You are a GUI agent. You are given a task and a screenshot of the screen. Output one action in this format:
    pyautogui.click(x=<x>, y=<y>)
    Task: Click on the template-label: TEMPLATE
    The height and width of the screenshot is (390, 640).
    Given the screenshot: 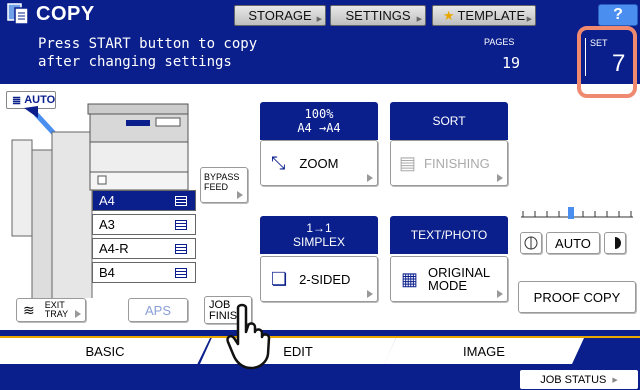 What is the action you would take?
    pyautogui.click(x=491, y=15)
    